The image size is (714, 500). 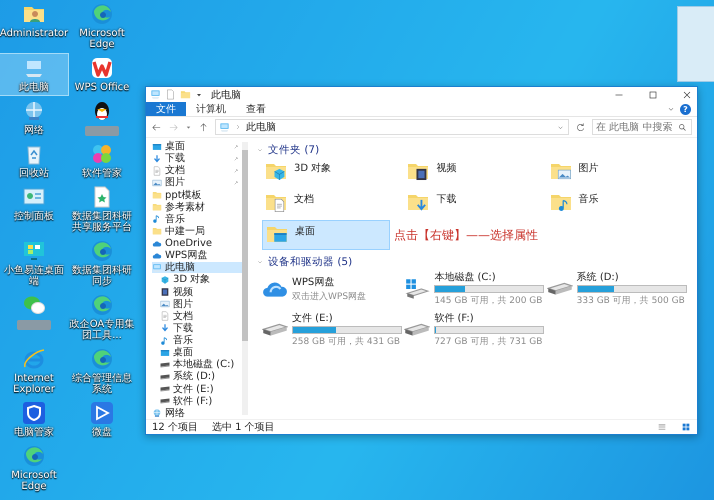 I want to click on drive-capacity: 333 GB 可用，共 500 GB, so click(x=631, y=300).